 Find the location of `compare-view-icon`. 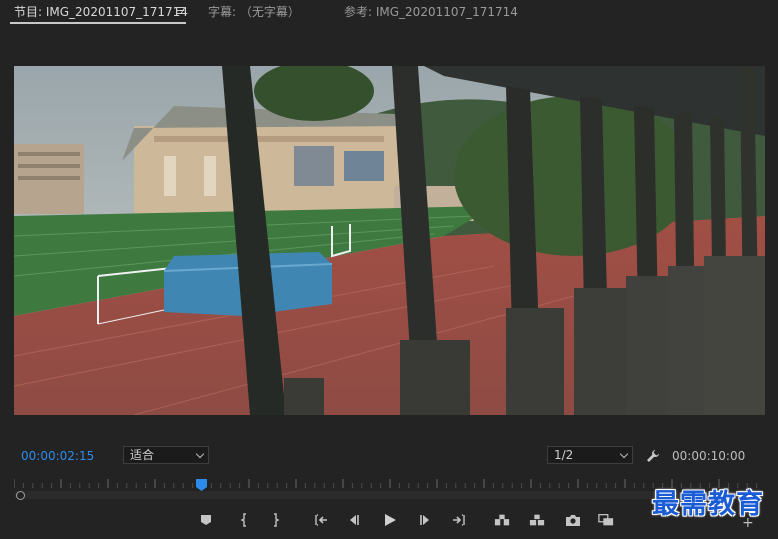

compare-view-icon is located at coordinates (606, 520).